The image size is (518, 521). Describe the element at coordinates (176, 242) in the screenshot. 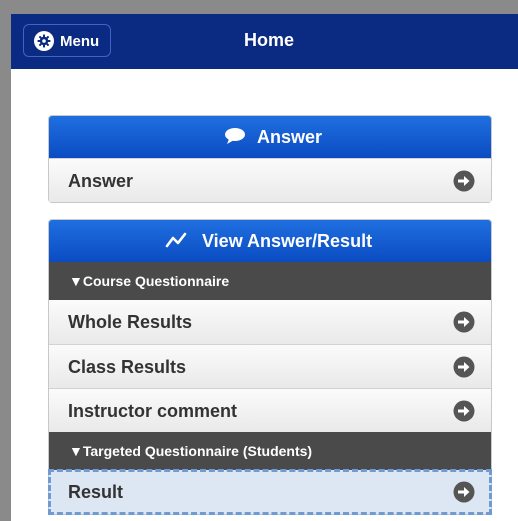

I see `line-chart-icon` at that location.